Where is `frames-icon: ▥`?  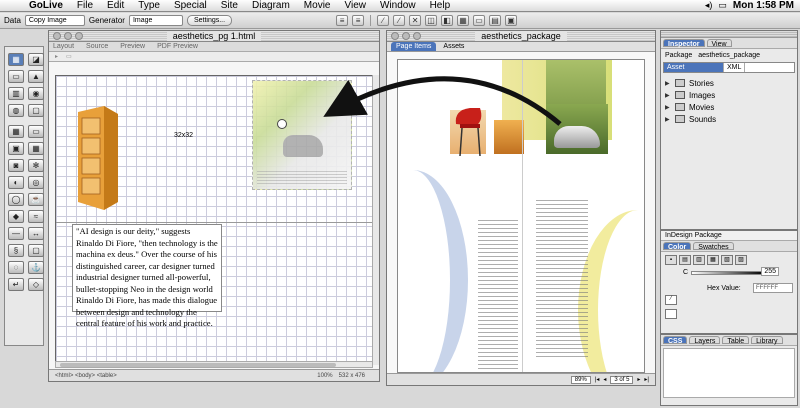 frames-icon: ▥ is located at coordinates (16, 93).